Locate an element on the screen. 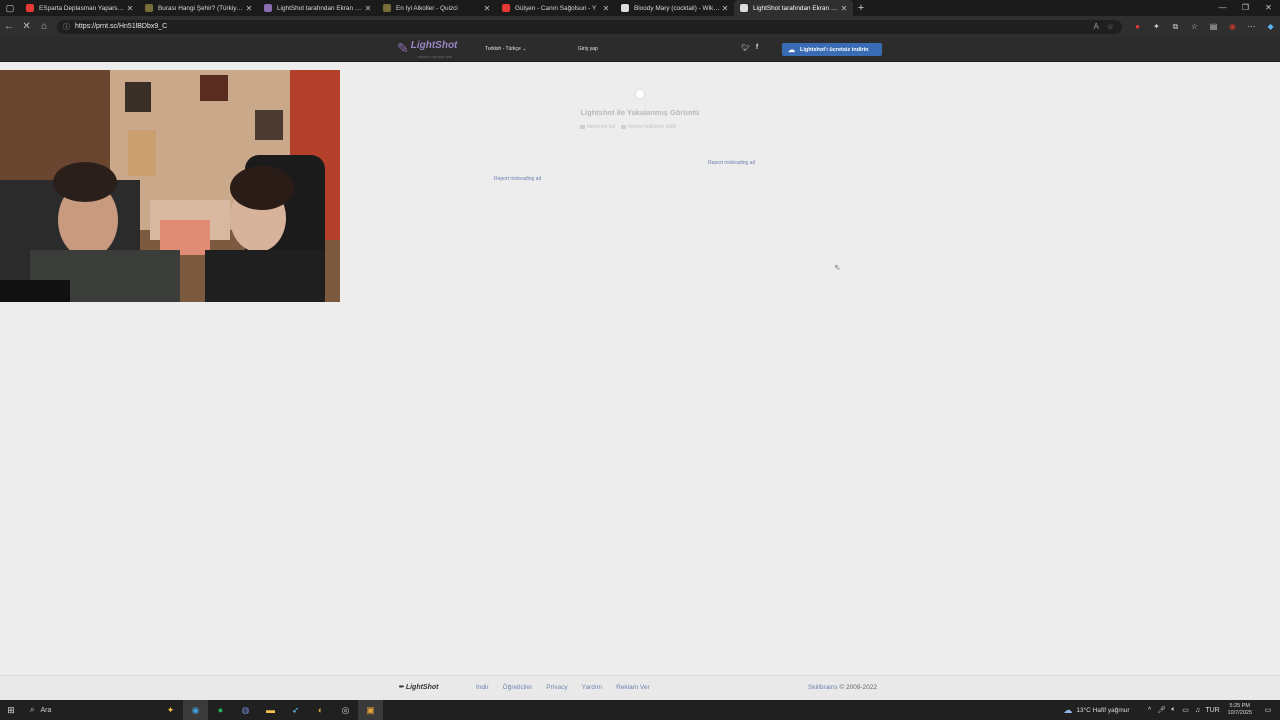 The width and height of the screenshot is (1280, 720). copyright-text: © 2009-2022 is located at coordinates (858, 687).